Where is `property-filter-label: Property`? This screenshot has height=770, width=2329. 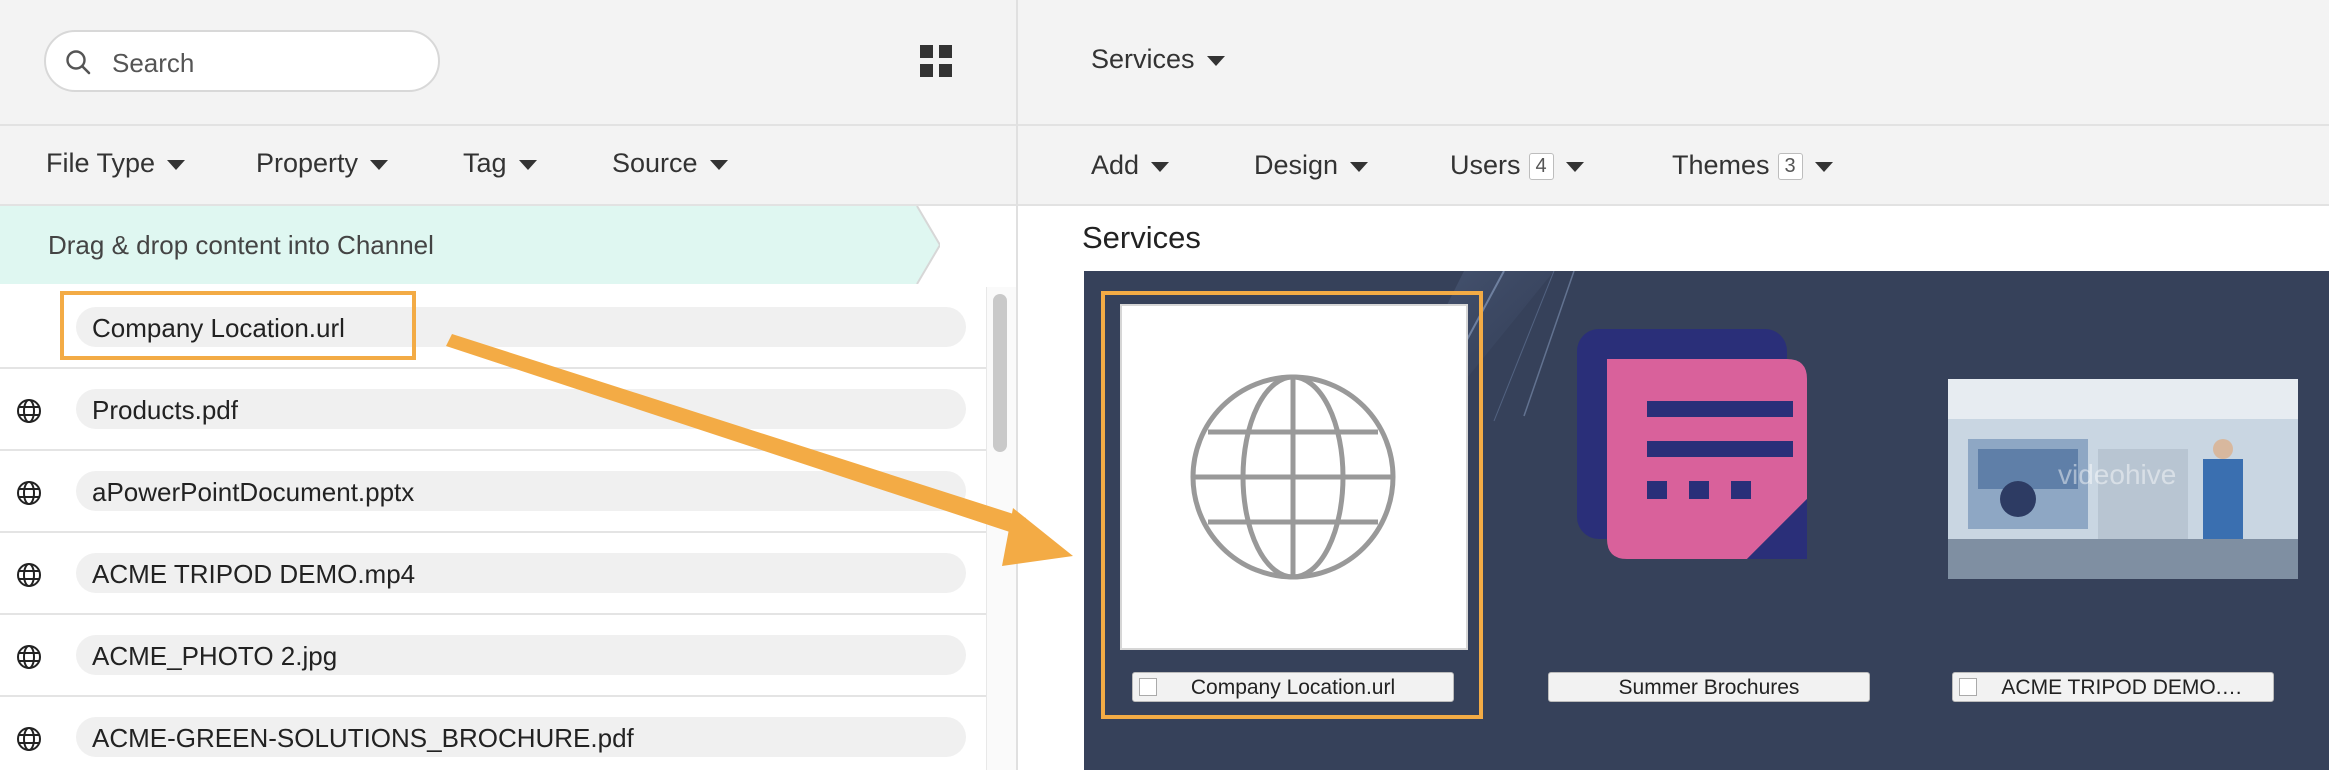
property-filter-label: Property is located at coordinates (307, 163).